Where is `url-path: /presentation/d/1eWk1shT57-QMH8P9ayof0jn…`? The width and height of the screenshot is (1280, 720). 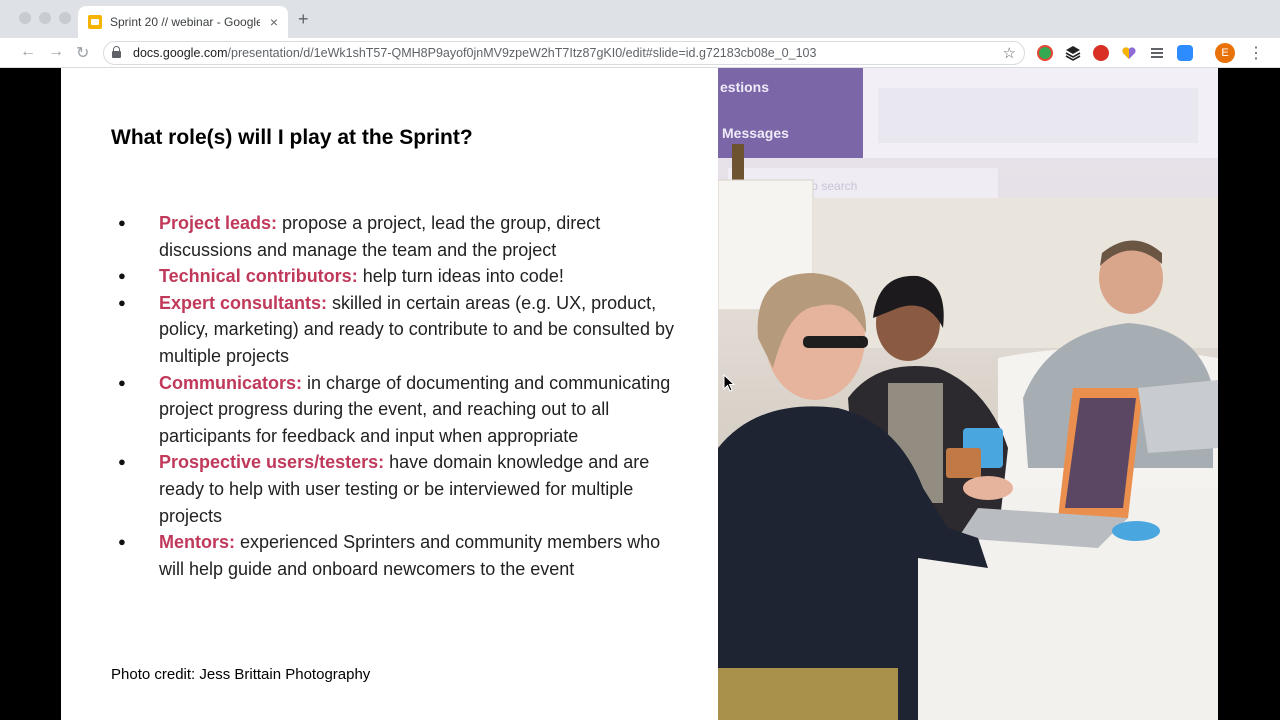 url-path: /presentation/d/1eWk1shT57-QMH8P9ayof0jn… is located at coordinates (522, 53).